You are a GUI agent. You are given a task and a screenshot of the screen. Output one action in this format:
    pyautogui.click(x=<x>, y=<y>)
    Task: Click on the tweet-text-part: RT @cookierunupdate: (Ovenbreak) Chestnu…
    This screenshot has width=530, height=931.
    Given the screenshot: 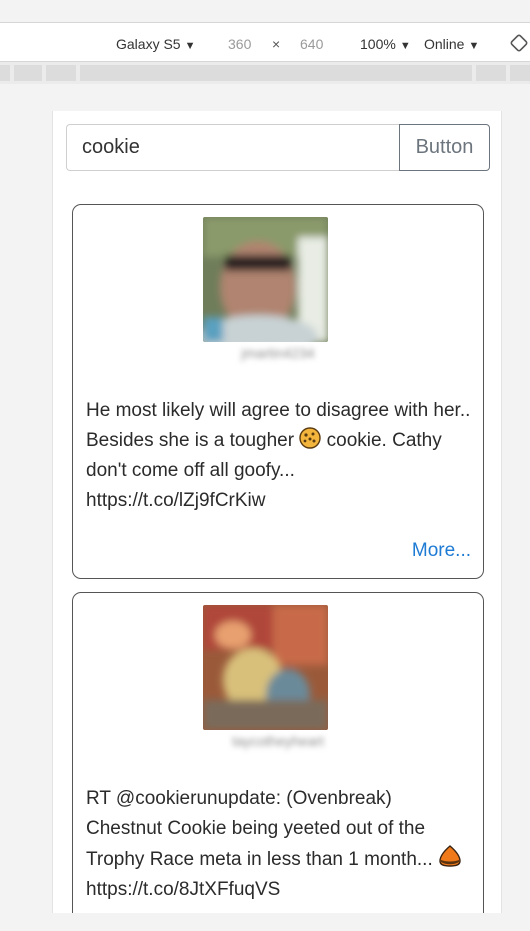 What is the action you would take?
    pyautogui.click(x=262, y=829)
    